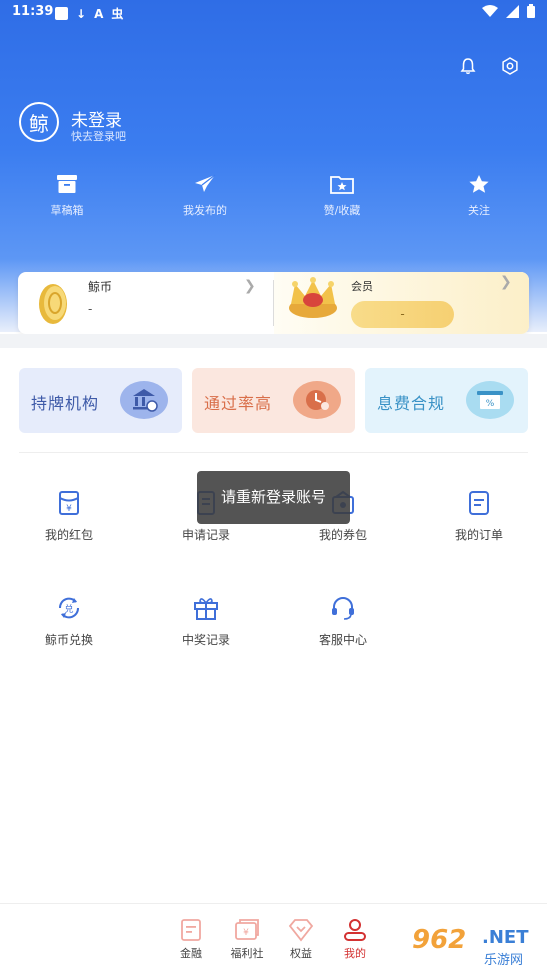  I want to click on feature-text: 持牌机构, so click(65, 403).